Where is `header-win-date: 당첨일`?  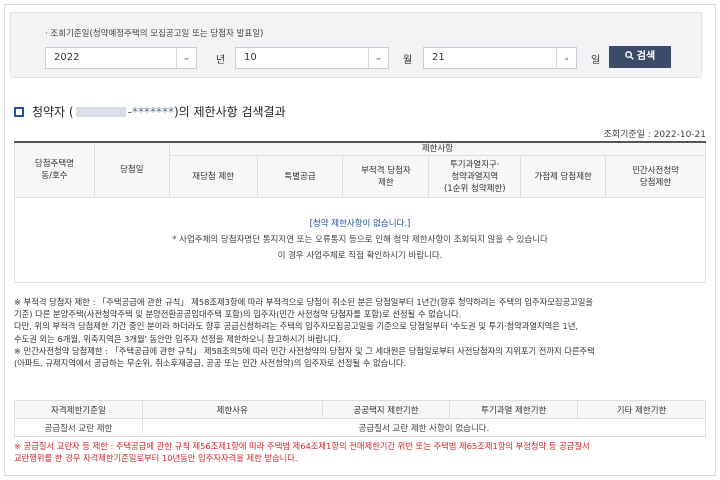
header-win-date: 당첨일 is located at coordinates (131, 169).